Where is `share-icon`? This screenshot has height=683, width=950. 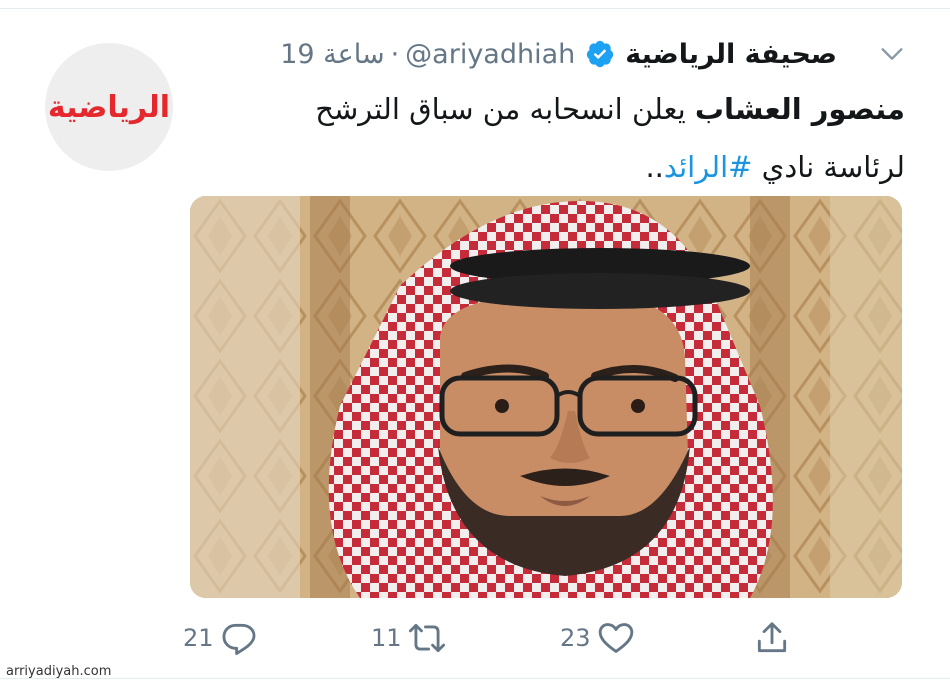
share-icon is located at coordinates (772, 637).